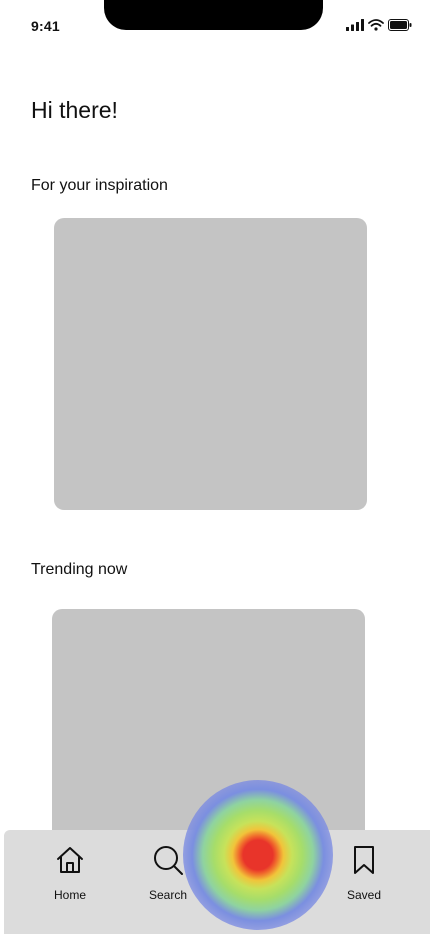  I want to click on section-title-inspiration: For your inspiration, so click(99, 185).